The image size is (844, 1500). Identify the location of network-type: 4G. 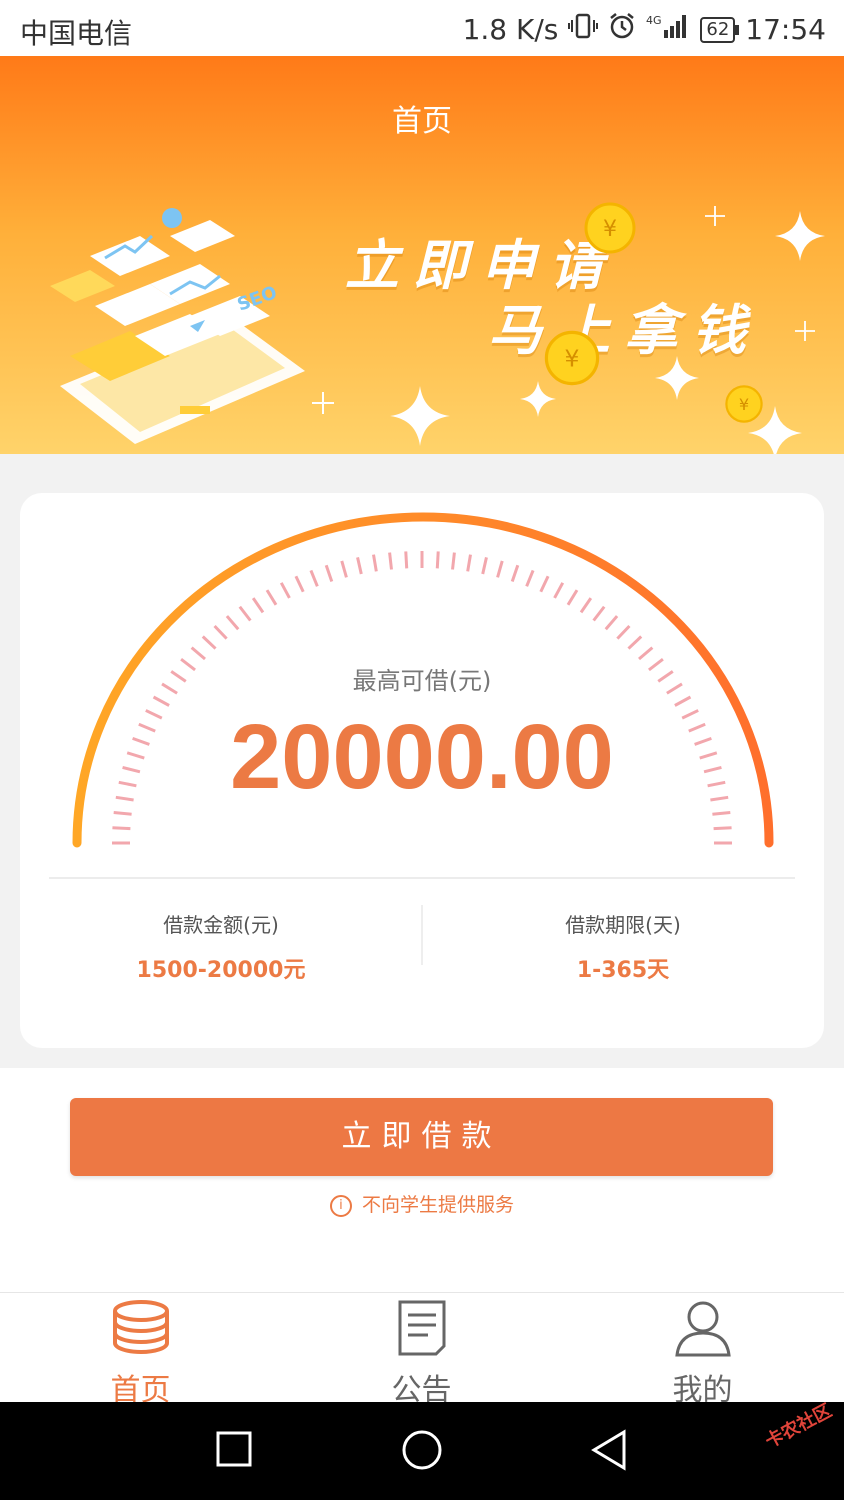
(654, 20).